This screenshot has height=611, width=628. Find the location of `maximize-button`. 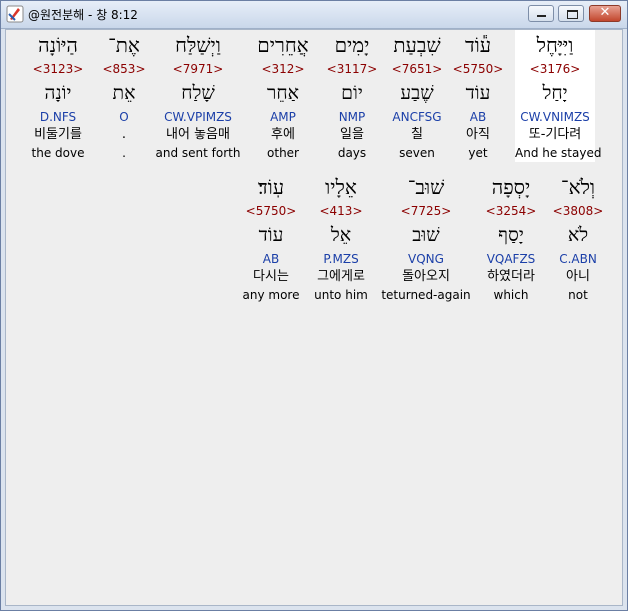

maximize-button is located at coordinates (571, 13).